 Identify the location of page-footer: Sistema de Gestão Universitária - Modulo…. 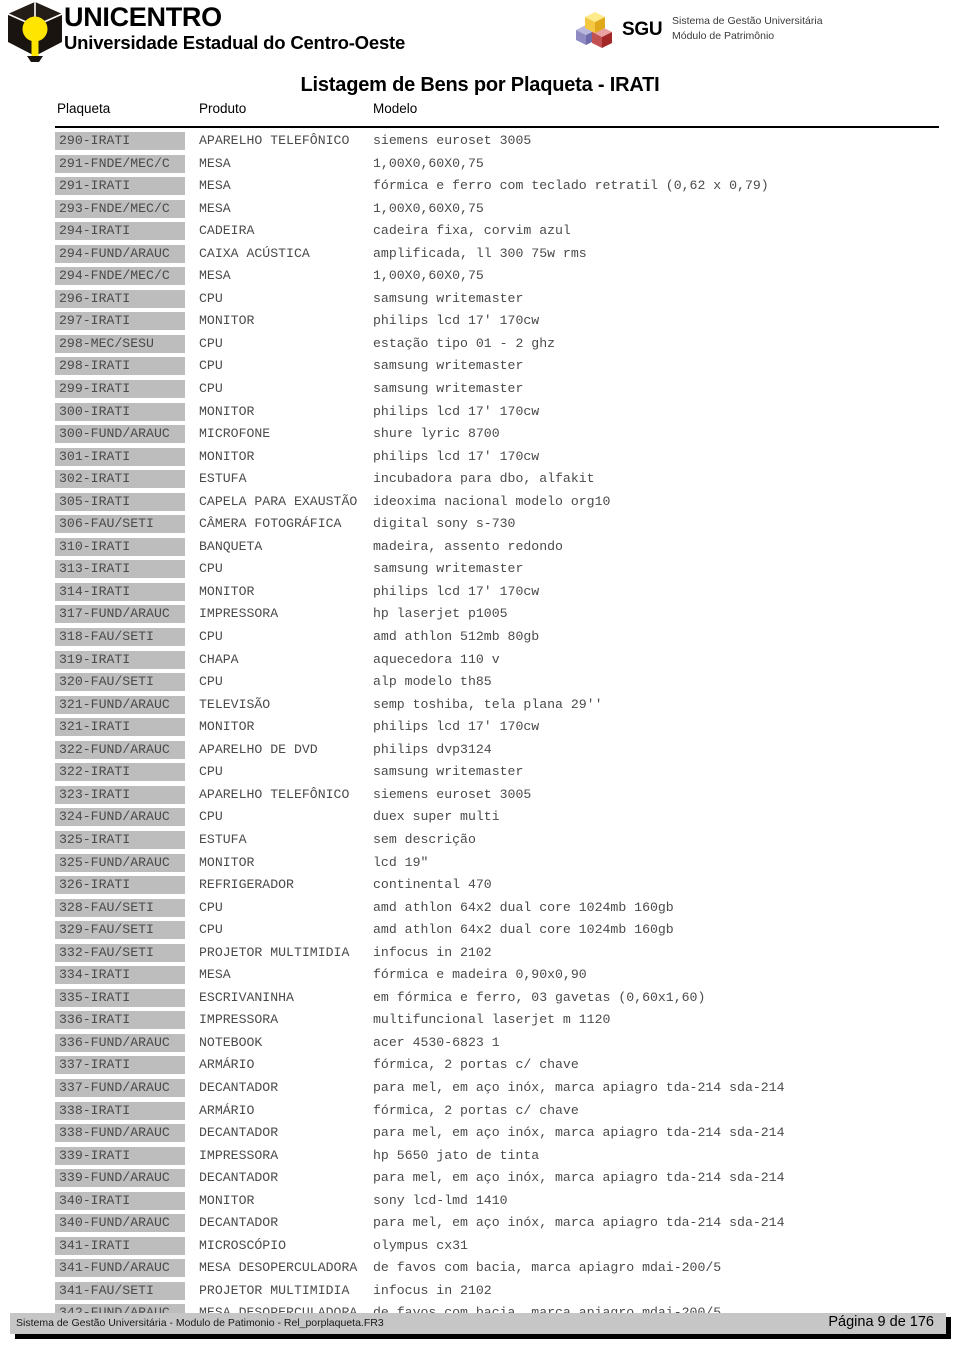
(478, 1323).